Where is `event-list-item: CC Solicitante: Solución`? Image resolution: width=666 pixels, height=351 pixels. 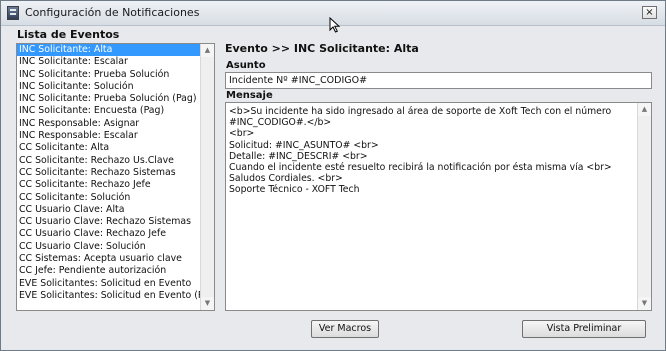
event-list-item: CC Solicitante: Solución is located at coordinates (108, 198).